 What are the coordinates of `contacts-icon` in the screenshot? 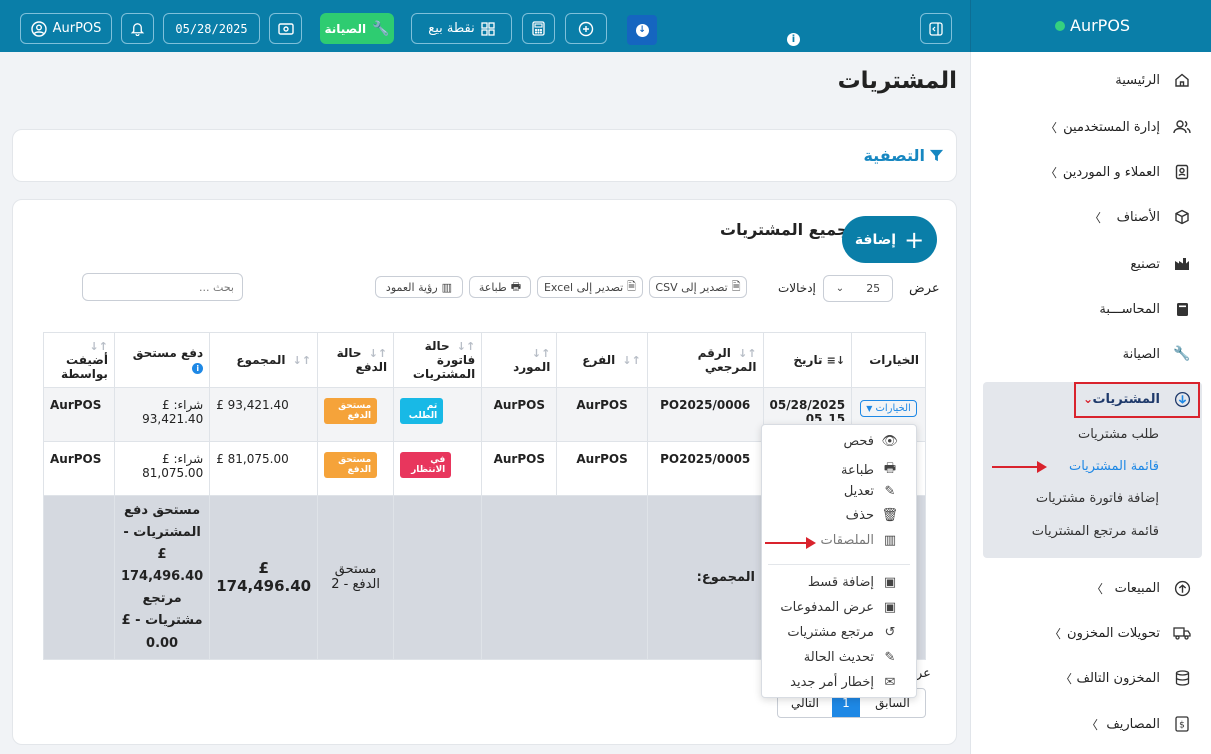 It's located at (1182, 172).